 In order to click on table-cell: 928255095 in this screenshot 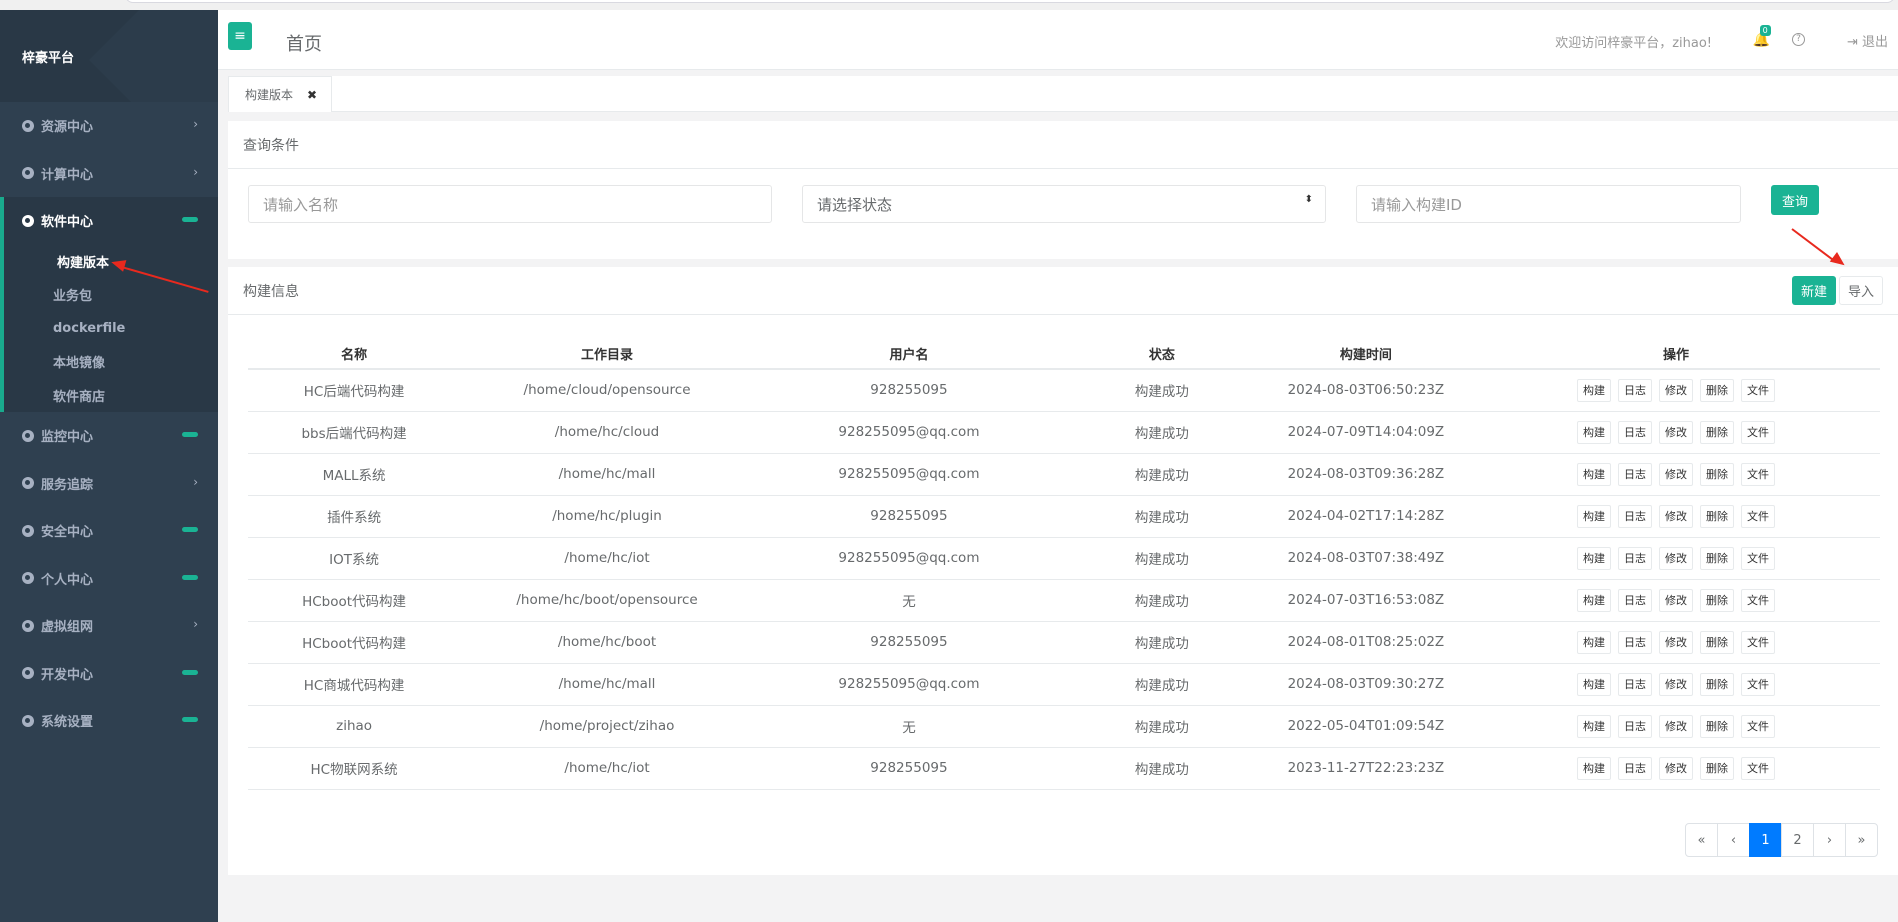, I will do `click(908, 516)`.